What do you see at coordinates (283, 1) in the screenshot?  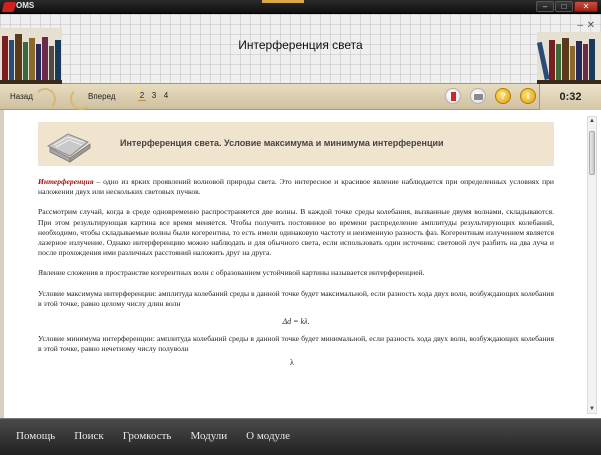 I see `titlebar-accent` at bounding box center [283, 1].